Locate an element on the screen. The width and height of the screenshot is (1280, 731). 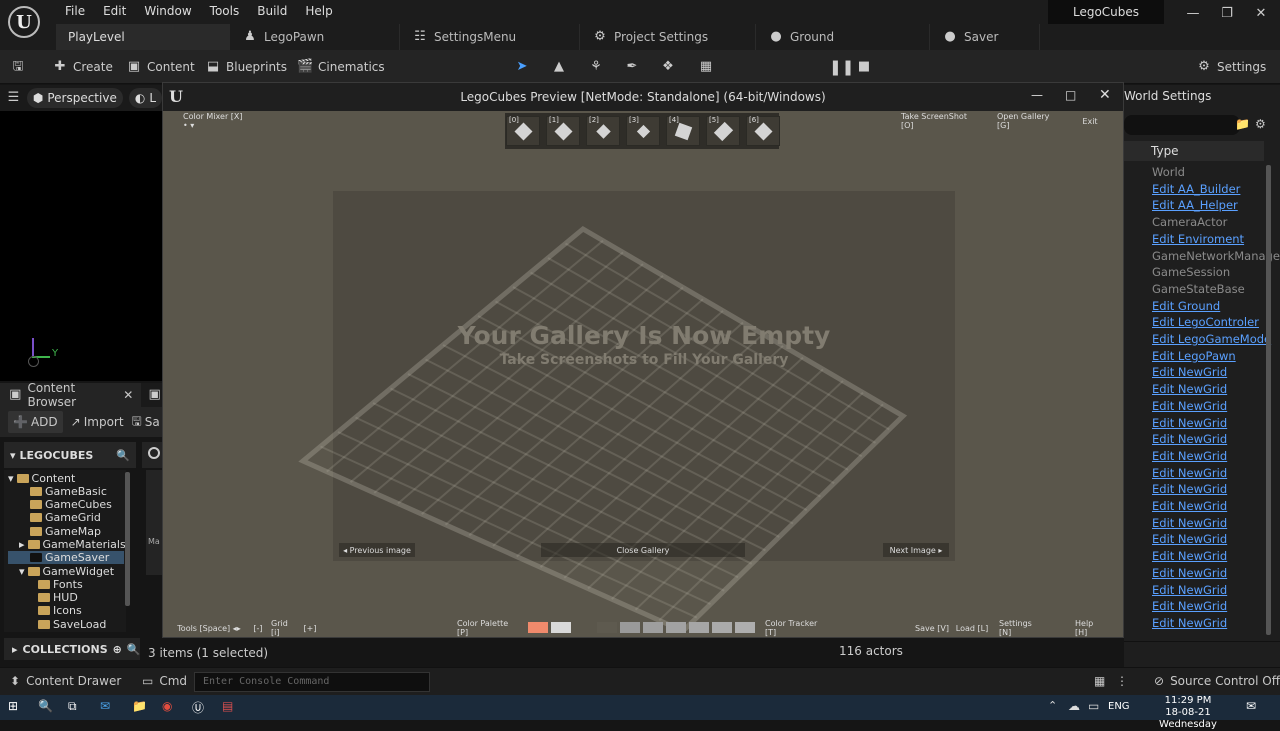
mesh-paint-button: ✒ is located at coordinates (632, 67).